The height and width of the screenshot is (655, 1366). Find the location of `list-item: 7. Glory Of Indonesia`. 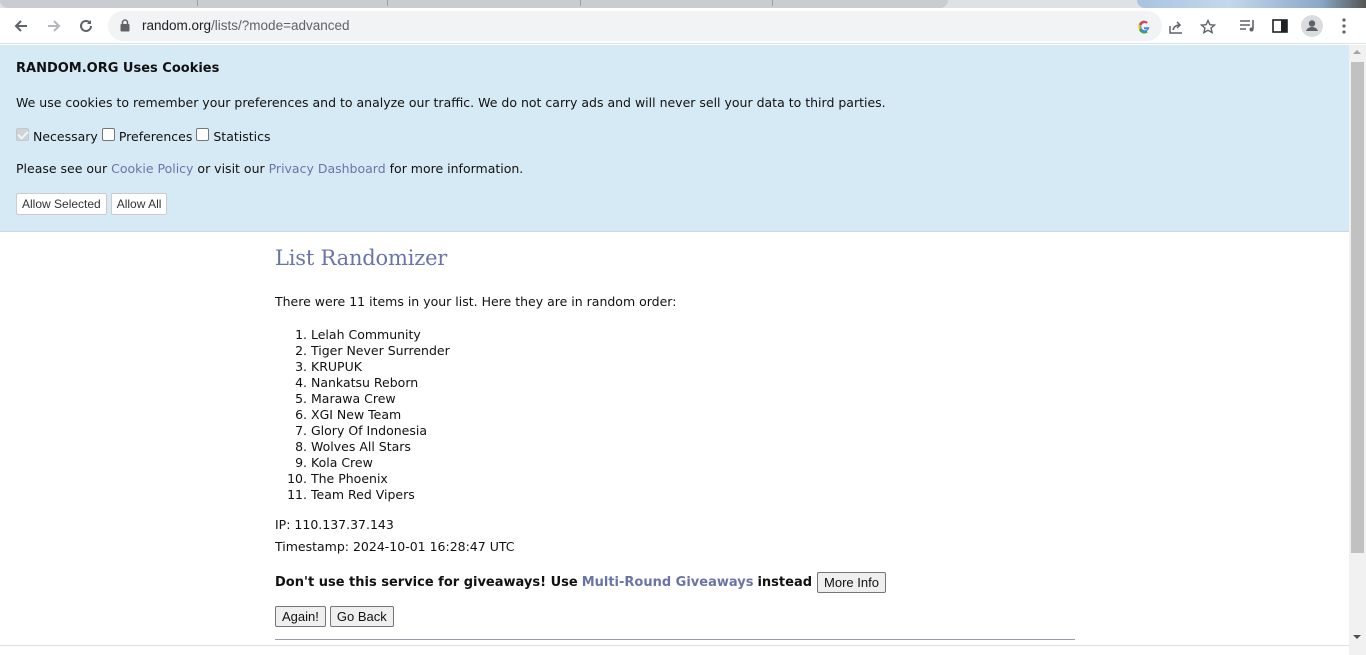

list-item: 7. Glory Of Indonesia is located at coordinates (362, 431).